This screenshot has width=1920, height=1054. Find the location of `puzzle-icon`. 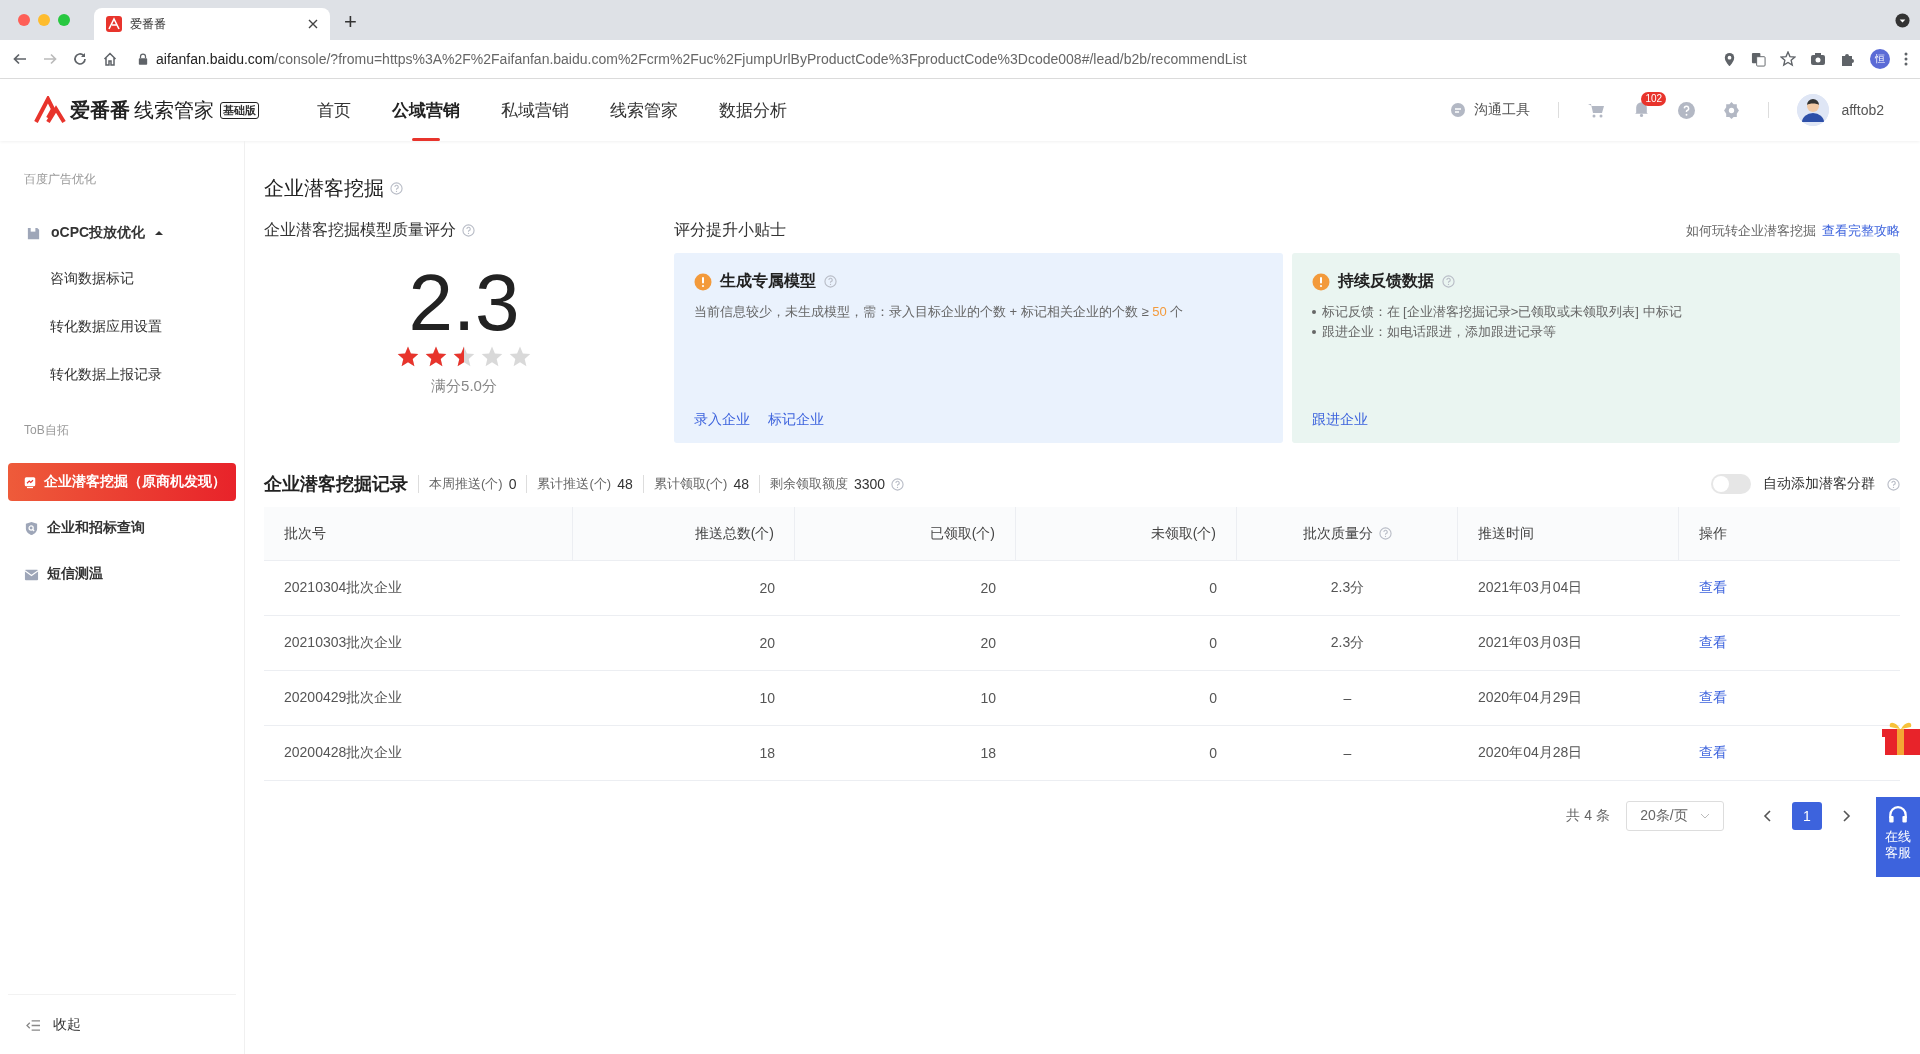

puzzle-icon is located at coordinates (1848, 59).